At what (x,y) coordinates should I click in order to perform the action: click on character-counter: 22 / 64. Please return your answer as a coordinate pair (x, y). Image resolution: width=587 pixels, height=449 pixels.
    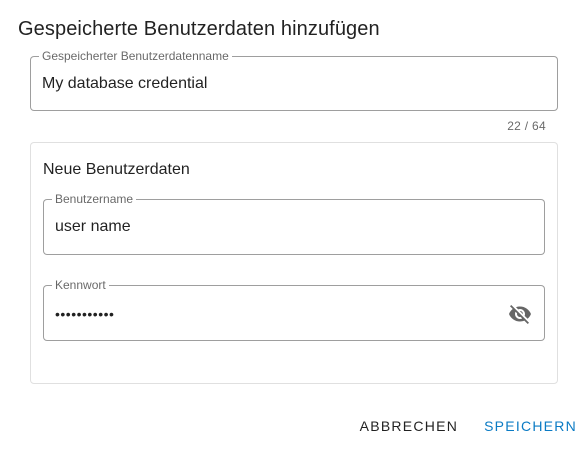
    Looking at the image, I should click on (526, 126).